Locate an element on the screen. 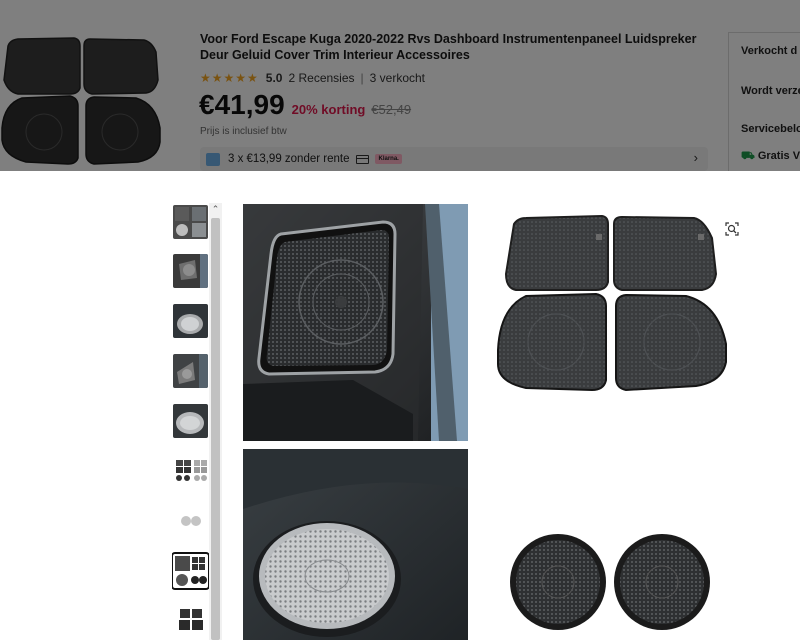 The height and width of the screenshot is (640, 800). header-product-thumbnail is located at coordinates (82, 101).